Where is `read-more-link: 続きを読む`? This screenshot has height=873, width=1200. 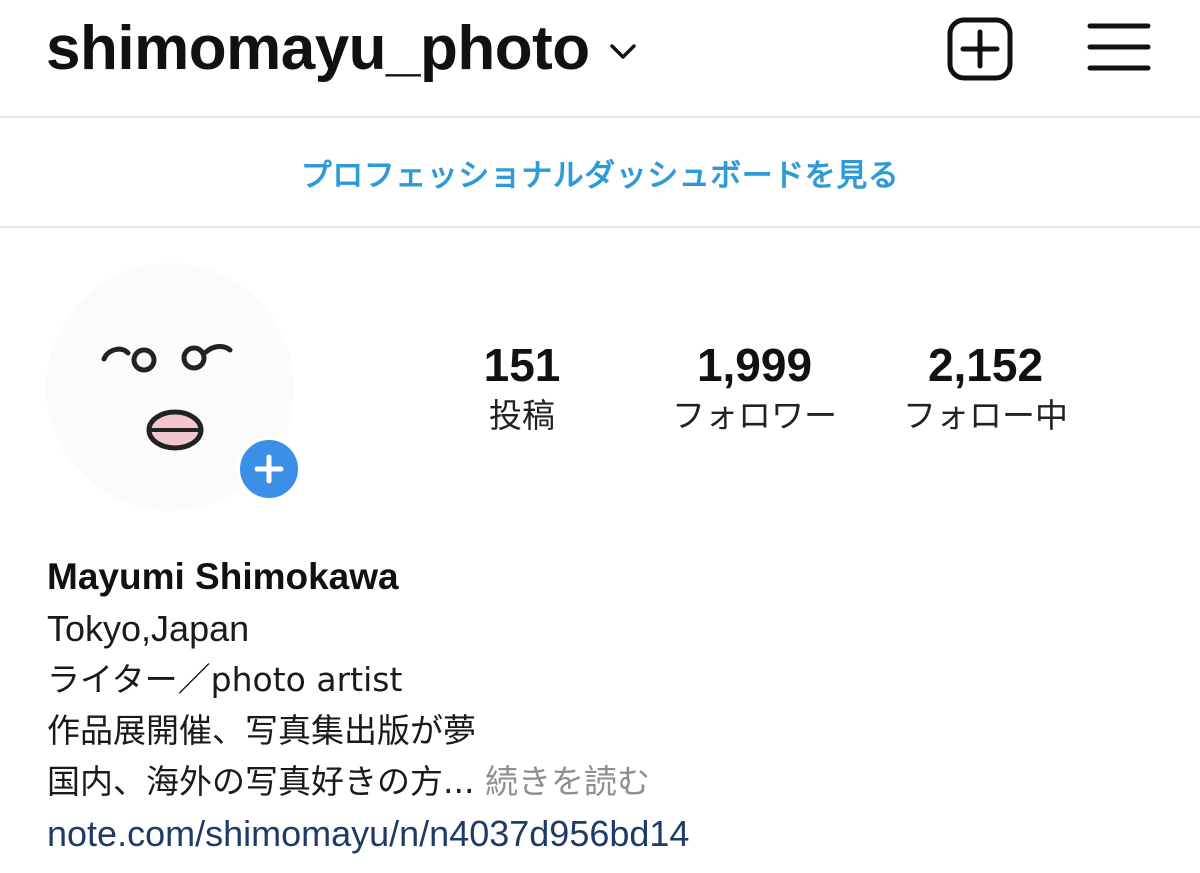
read-more-link: 続きを読む is located at coordinates (567, 781).